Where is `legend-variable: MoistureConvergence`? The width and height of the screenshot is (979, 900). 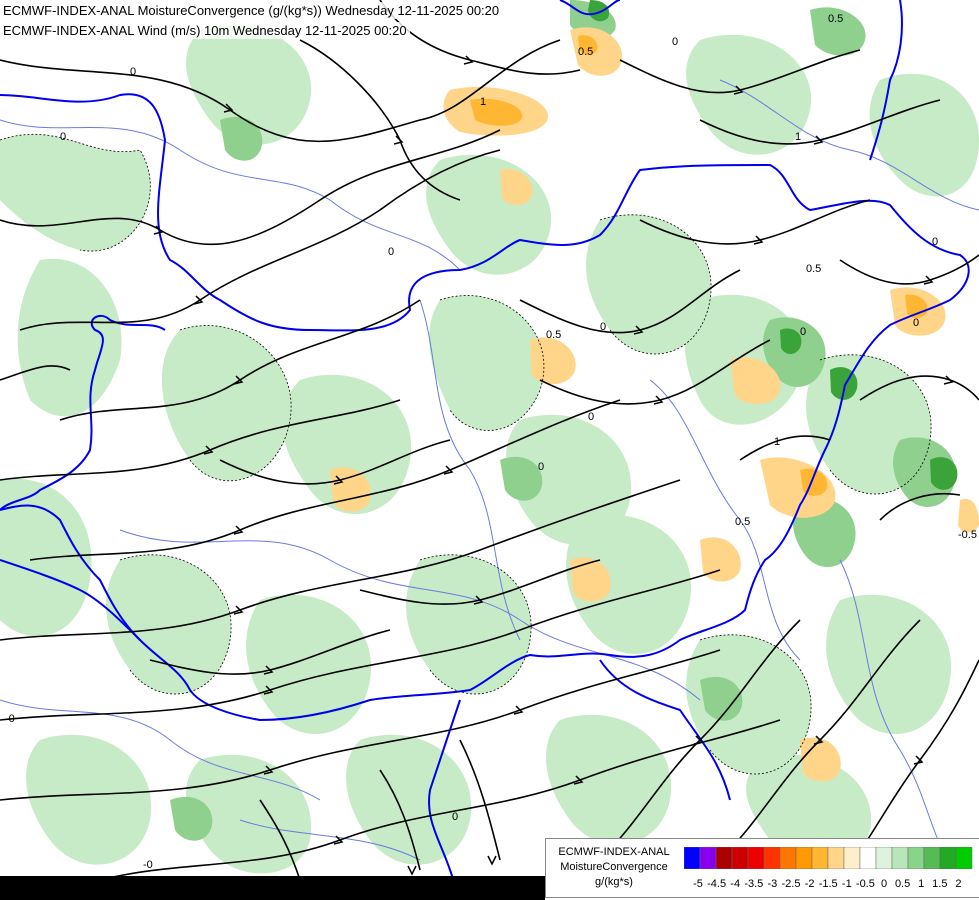 legend-variable: MoistureConvergence is located at coordinates (614, 867).